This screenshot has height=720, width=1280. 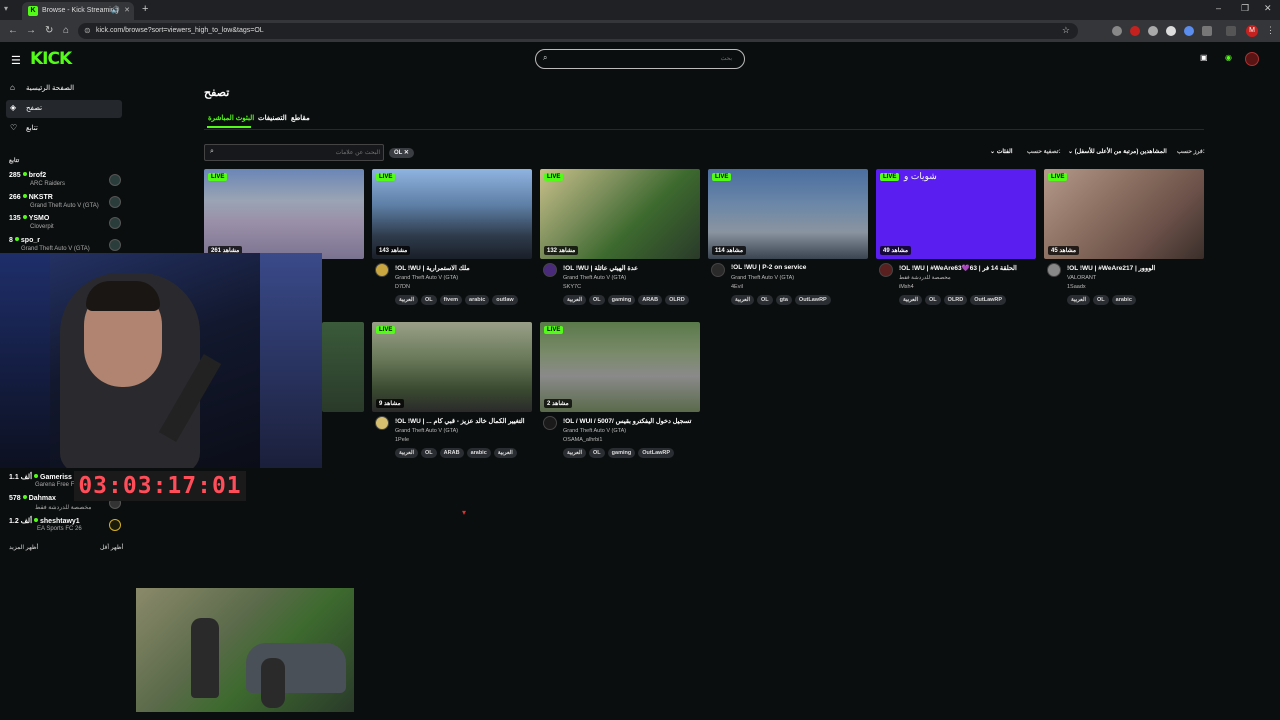 What do you see at coordinates (115, 10) in the screenshot?
I see `speaker-icon: 🔊` at bounding box center [115, 10].